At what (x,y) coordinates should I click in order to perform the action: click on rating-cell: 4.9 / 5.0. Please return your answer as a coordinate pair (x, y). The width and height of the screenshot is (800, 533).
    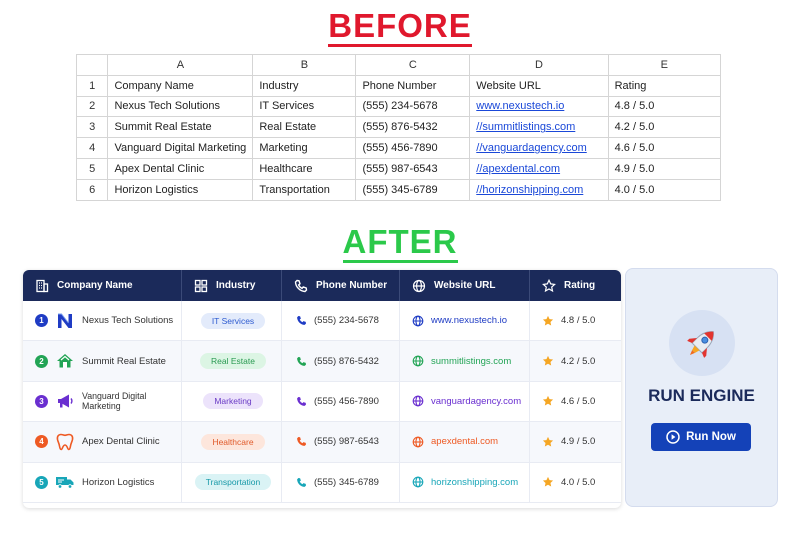
    Looking at the image, I should click on (575, 441).